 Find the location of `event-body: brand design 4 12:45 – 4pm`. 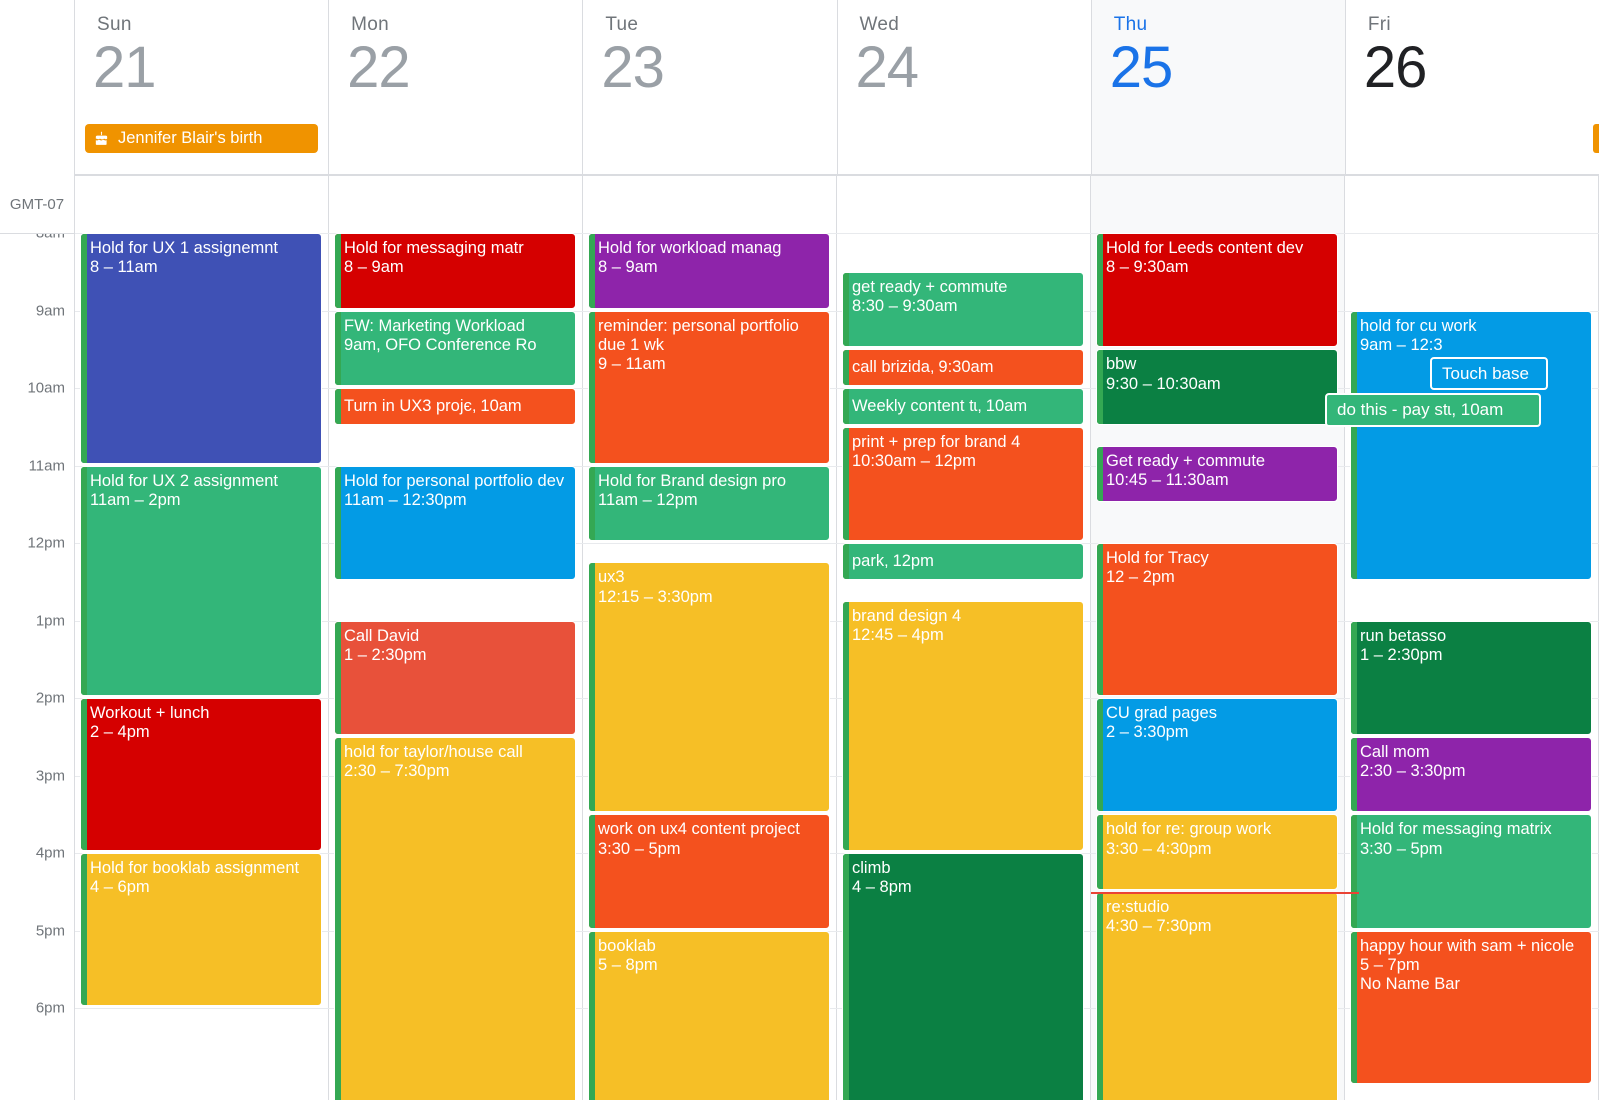

event-body: brand design 4 12:45 – 4pm is located at coordinates (966, 626).